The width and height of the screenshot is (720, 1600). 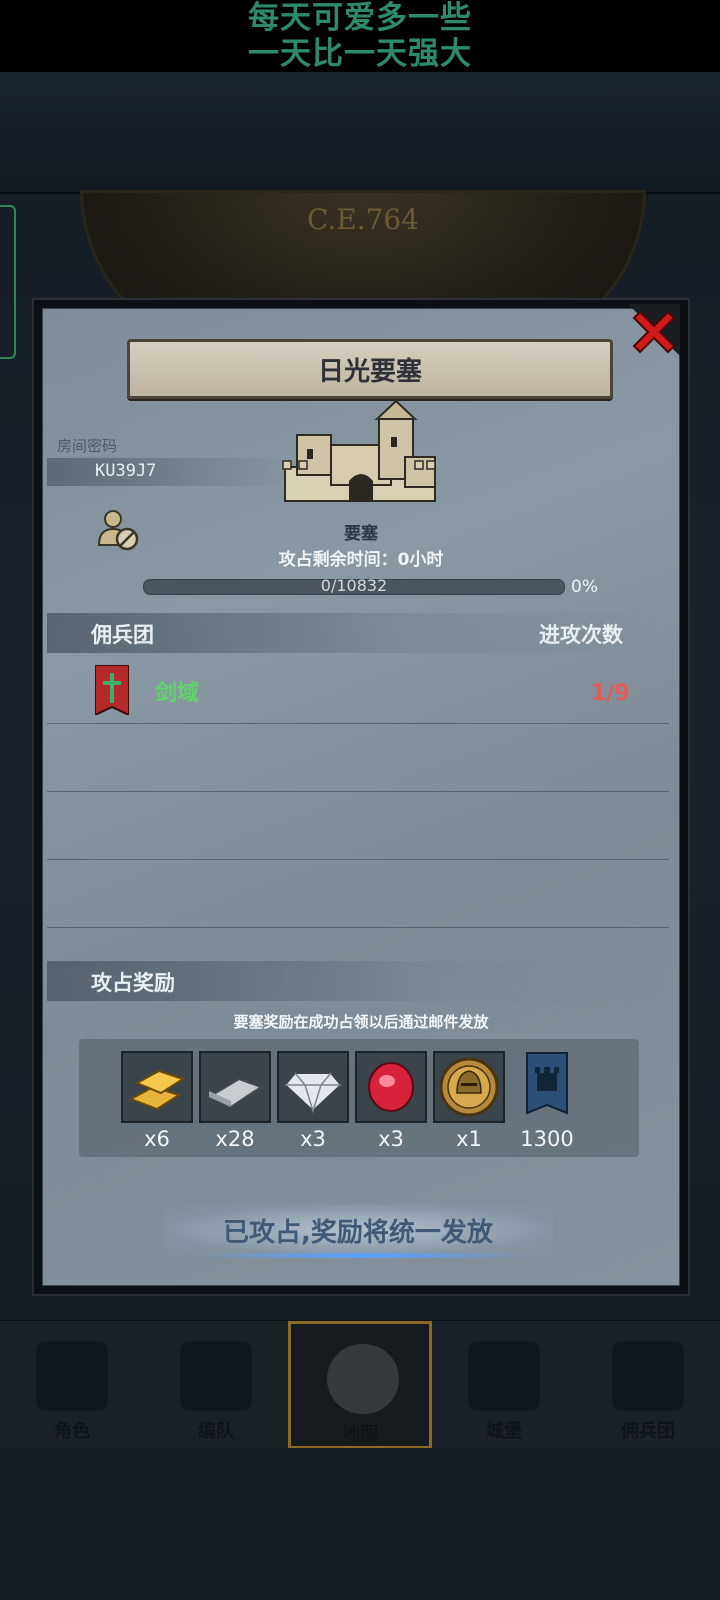 I want to click on room-password-label: 房间密码, so click(x=87, y=446).